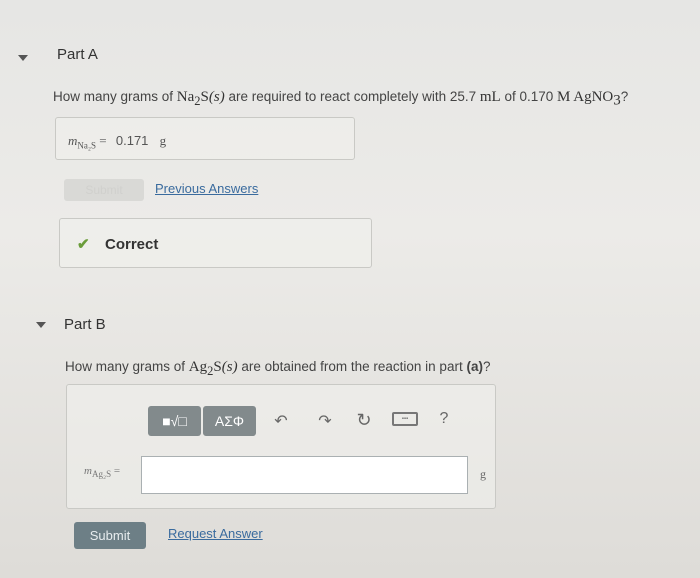 This screenshot has height=578, width=700. What do you see at coordinates (73, 140) in the screenshot?
I see `answer-variable: m` at bounding box center [73, 140].